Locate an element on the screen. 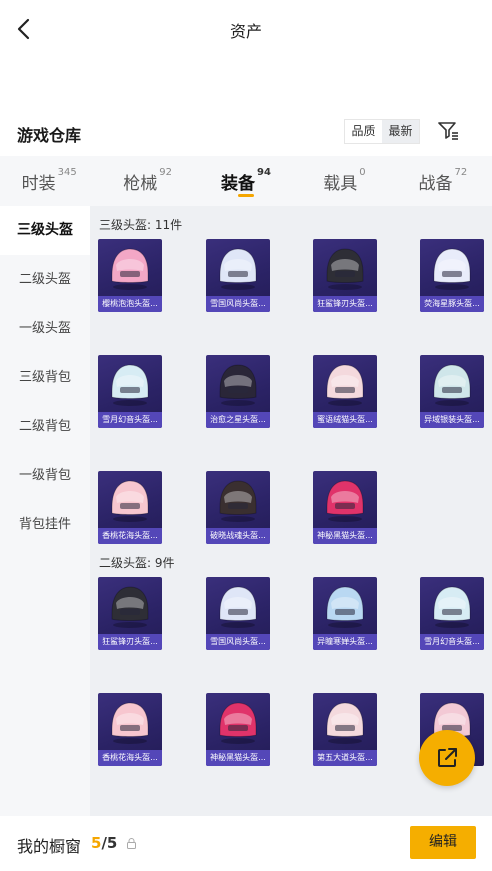 The height and width of the screenshot is (871, 492). tab-gear: 战备72 is located at coordinates (443, 181).